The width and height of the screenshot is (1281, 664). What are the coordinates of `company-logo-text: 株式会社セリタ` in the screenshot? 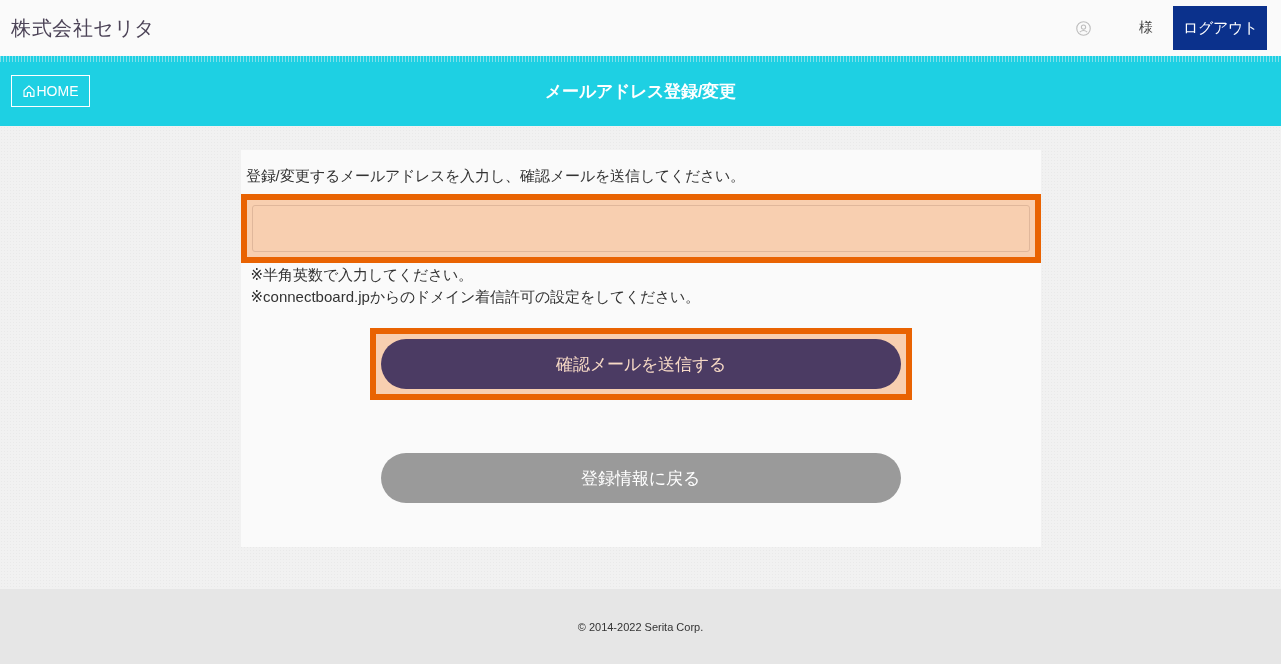 It's located at (83, 28).